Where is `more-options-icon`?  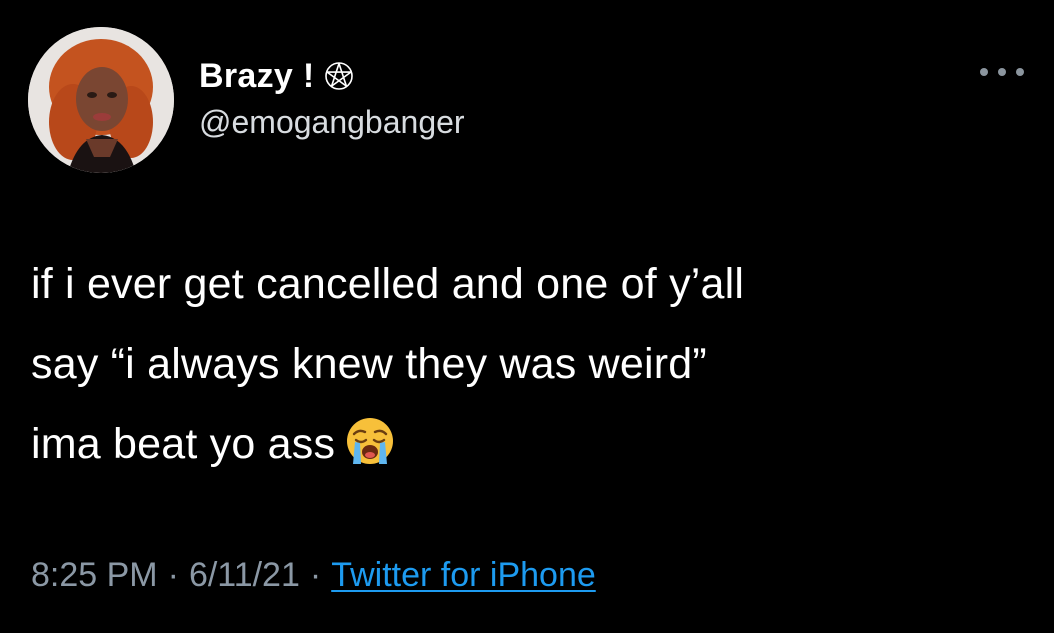
more-options-icon is located at coordinates (1002, 72).